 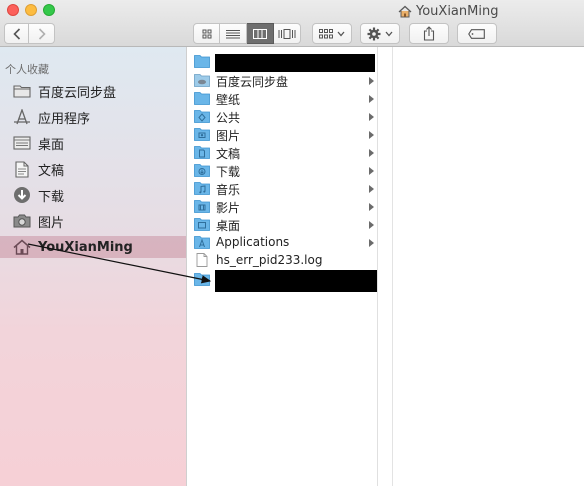 What do you see at coordinates (282, 207) in the screenshot?
I see `list-item: 影片` at bounding box center [282, 207].